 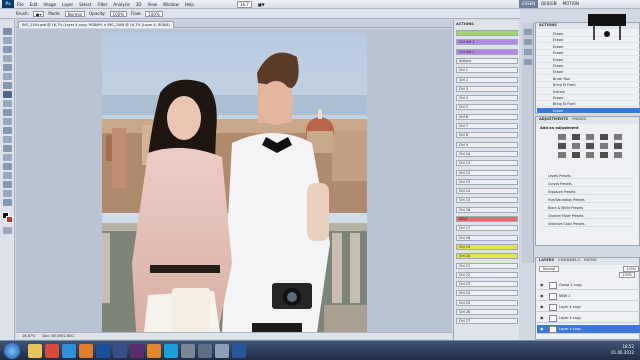 I want to click on lasso-tool-icon, so click(x=7, y=49).